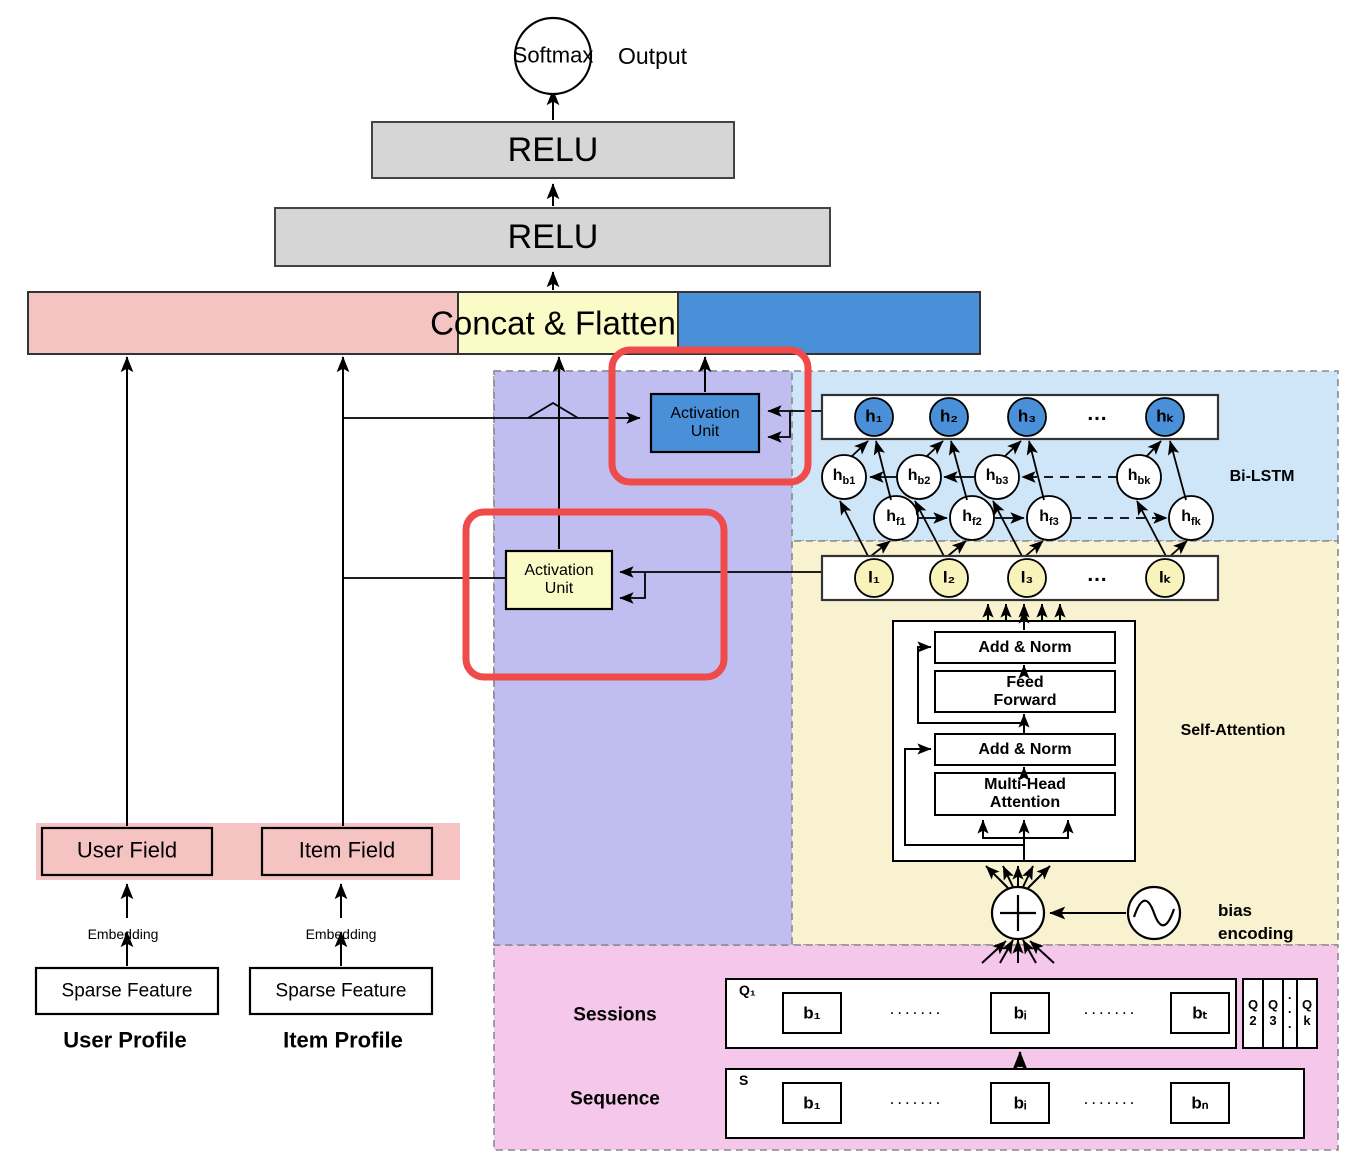 The height and width of the screenshot is (1158, 1360). What do you see at coordinates (552, 237) in the screenshot?
I see `relu-bottom-box` at bounding box center [552, 237].